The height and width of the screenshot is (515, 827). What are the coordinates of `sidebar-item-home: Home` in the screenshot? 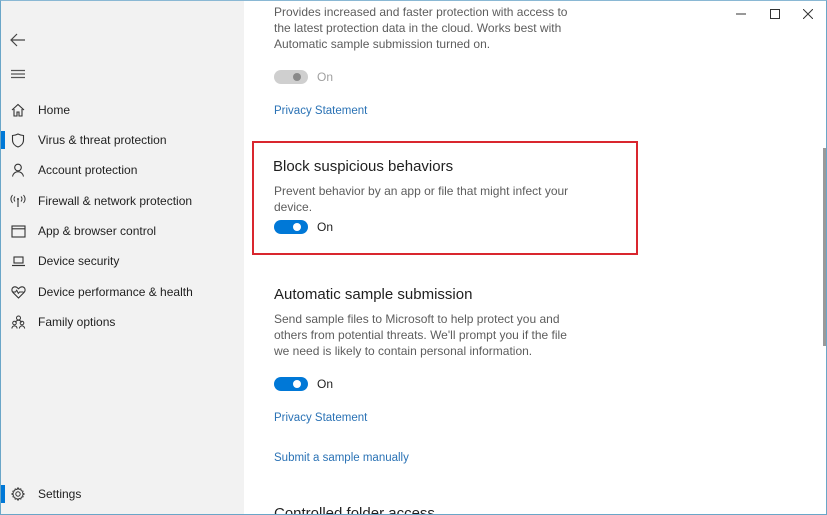 It's located at (122, 110).